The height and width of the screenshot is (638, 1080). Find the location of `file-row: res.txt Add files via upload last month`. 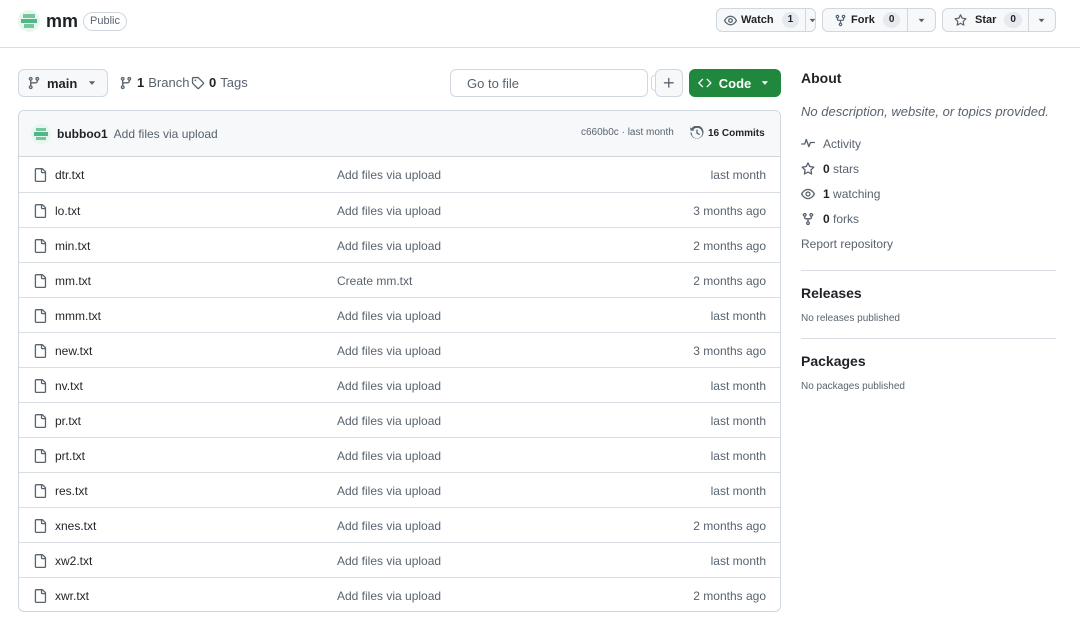

file-row: res.txt Add files via upload last month is located at coordinates (399, 489).